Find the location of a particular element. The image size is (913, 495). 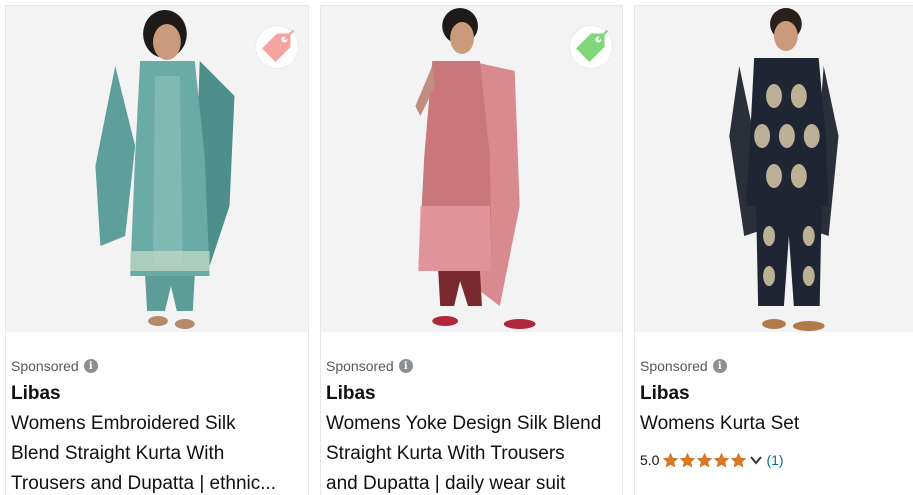

rating-value: 5.0 is located at coordinates (650, 460).